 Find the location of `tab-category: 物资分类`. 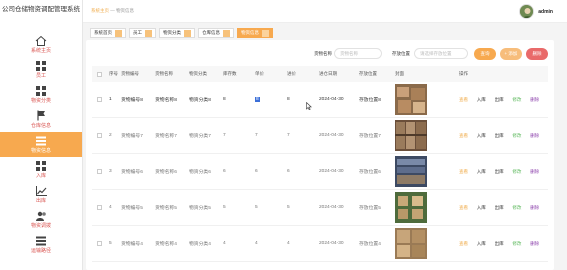

tab-category: 物资分类 is located at coordinates (177, 33).